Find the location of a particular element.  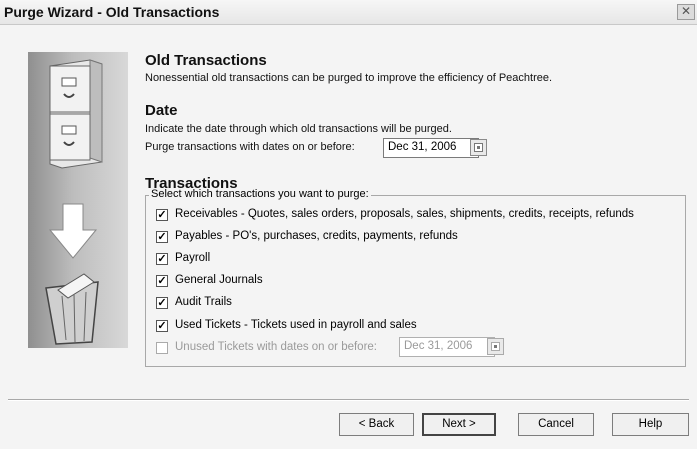

cancel-button: Cancel is located at coordinates (556, 424).